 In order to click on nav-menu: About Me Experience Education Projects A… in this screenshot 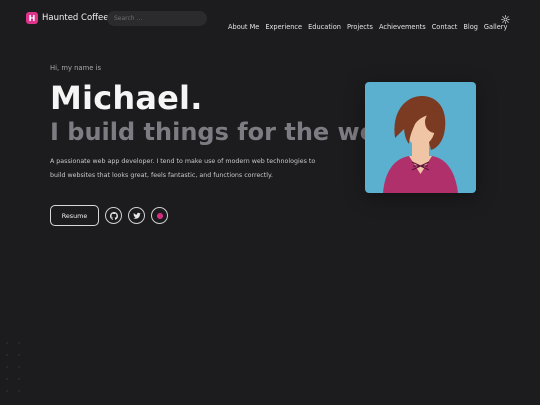, I will do `click(367, 23)`.